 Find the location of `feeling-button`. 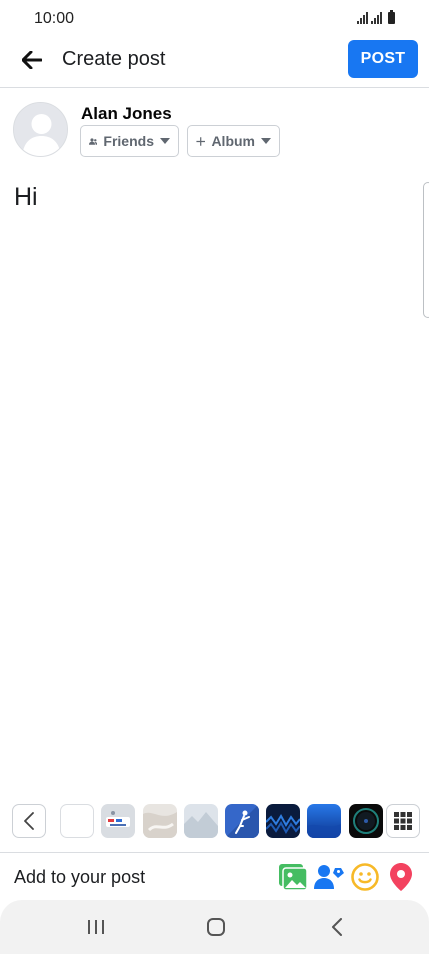

feeling-button is located at coordinates (365, 877).